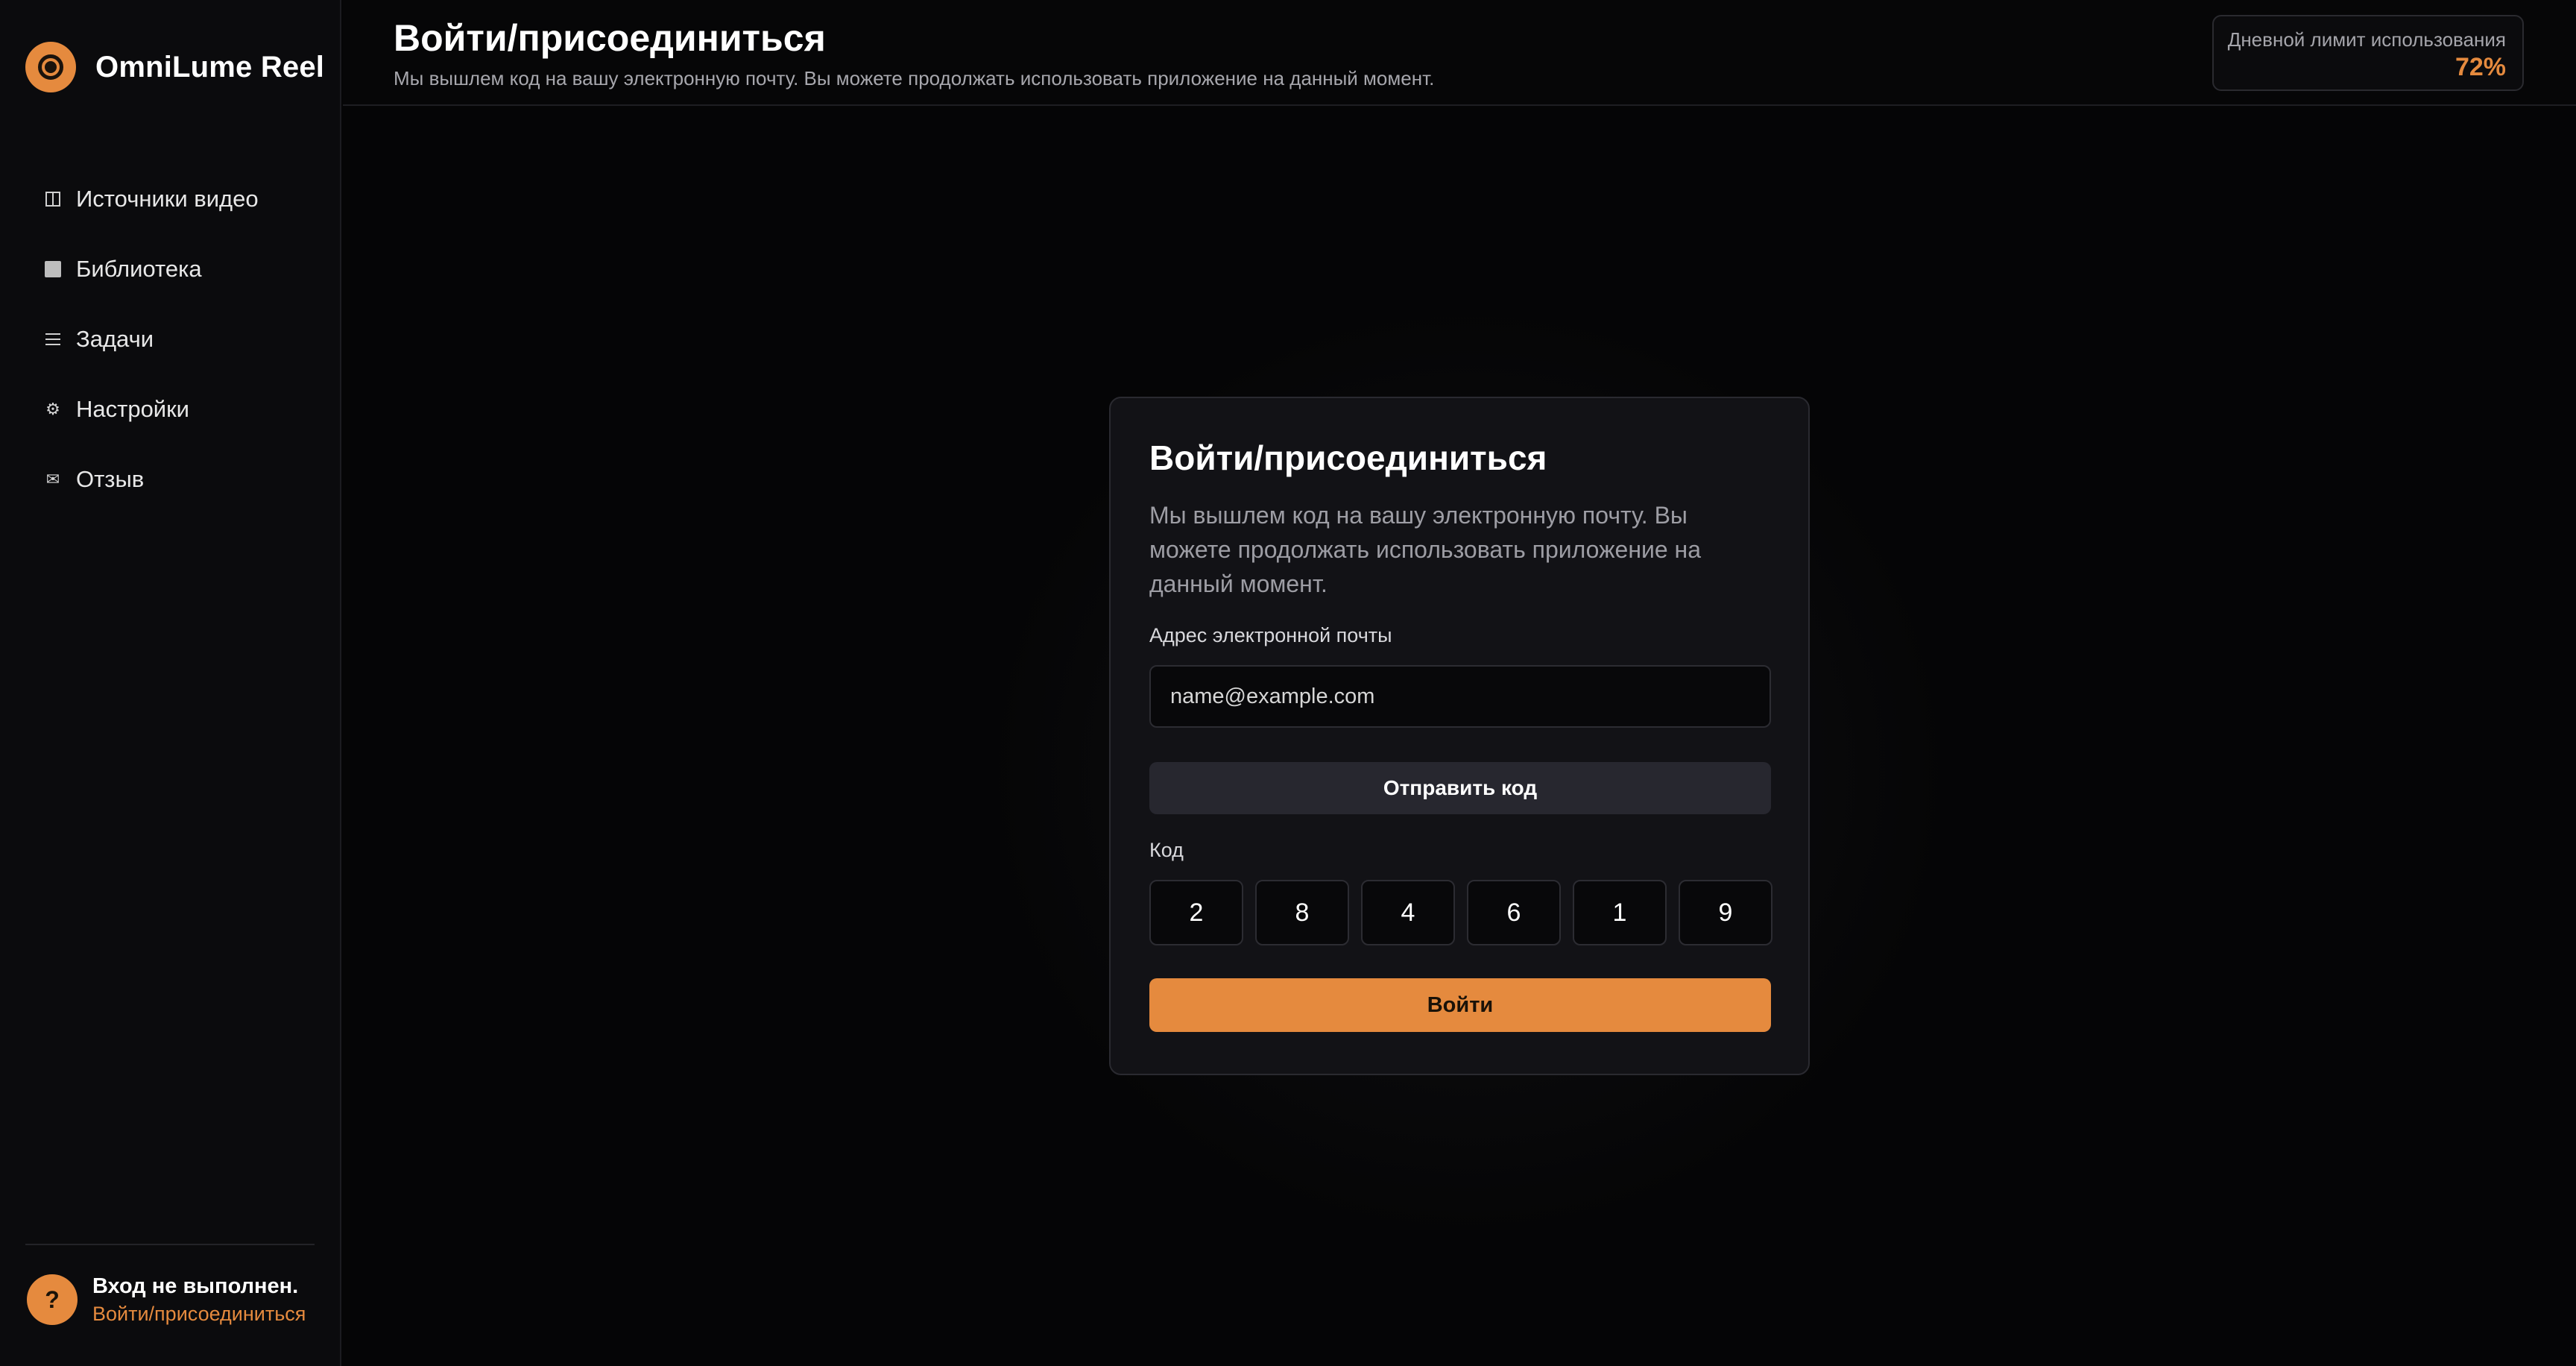 The image size is (2576, 1366). What do you see at coordinates (133, 409) in the screenshot?
I see `sidebar-item-label: Настройки` at bounding box center [133, 409].